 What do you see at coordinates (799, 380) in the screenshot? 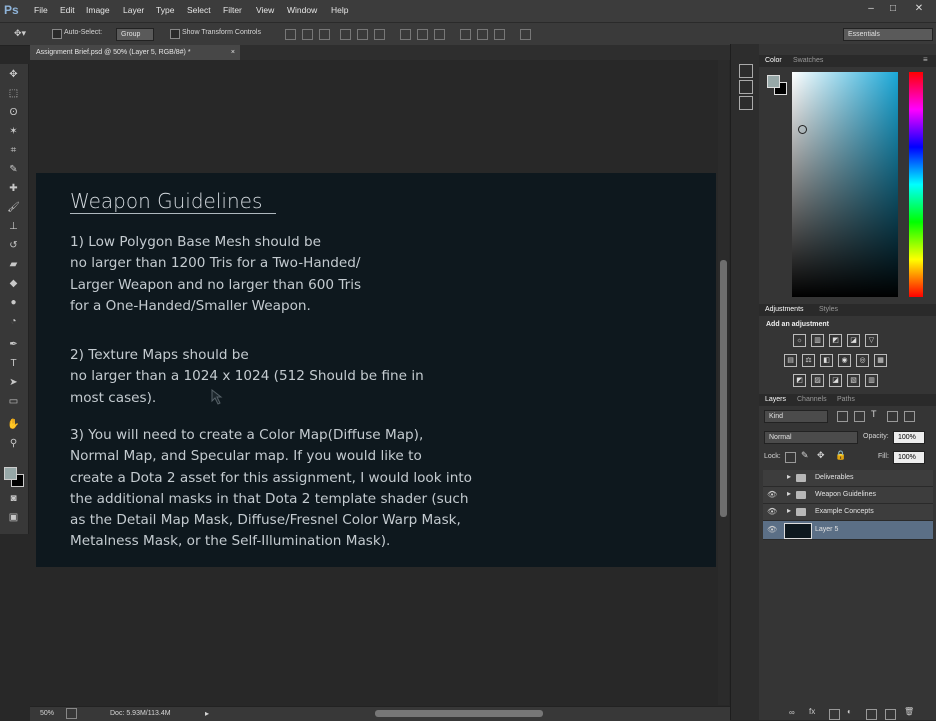
I see `invert-adjustment-icon: ◩` at bounding box center [799, 380].